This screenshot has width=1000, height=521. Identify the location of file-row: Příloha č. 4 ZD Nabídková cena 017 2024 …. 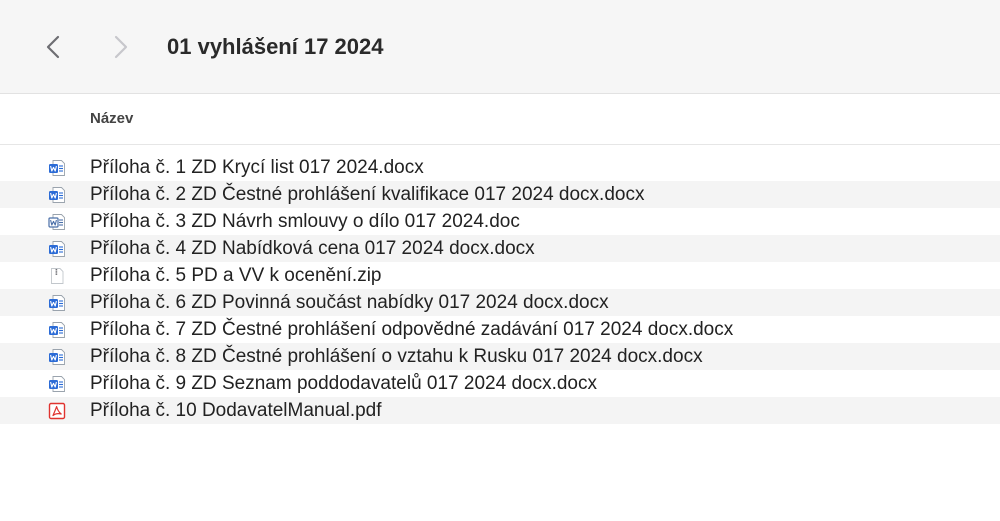
(500, 248).